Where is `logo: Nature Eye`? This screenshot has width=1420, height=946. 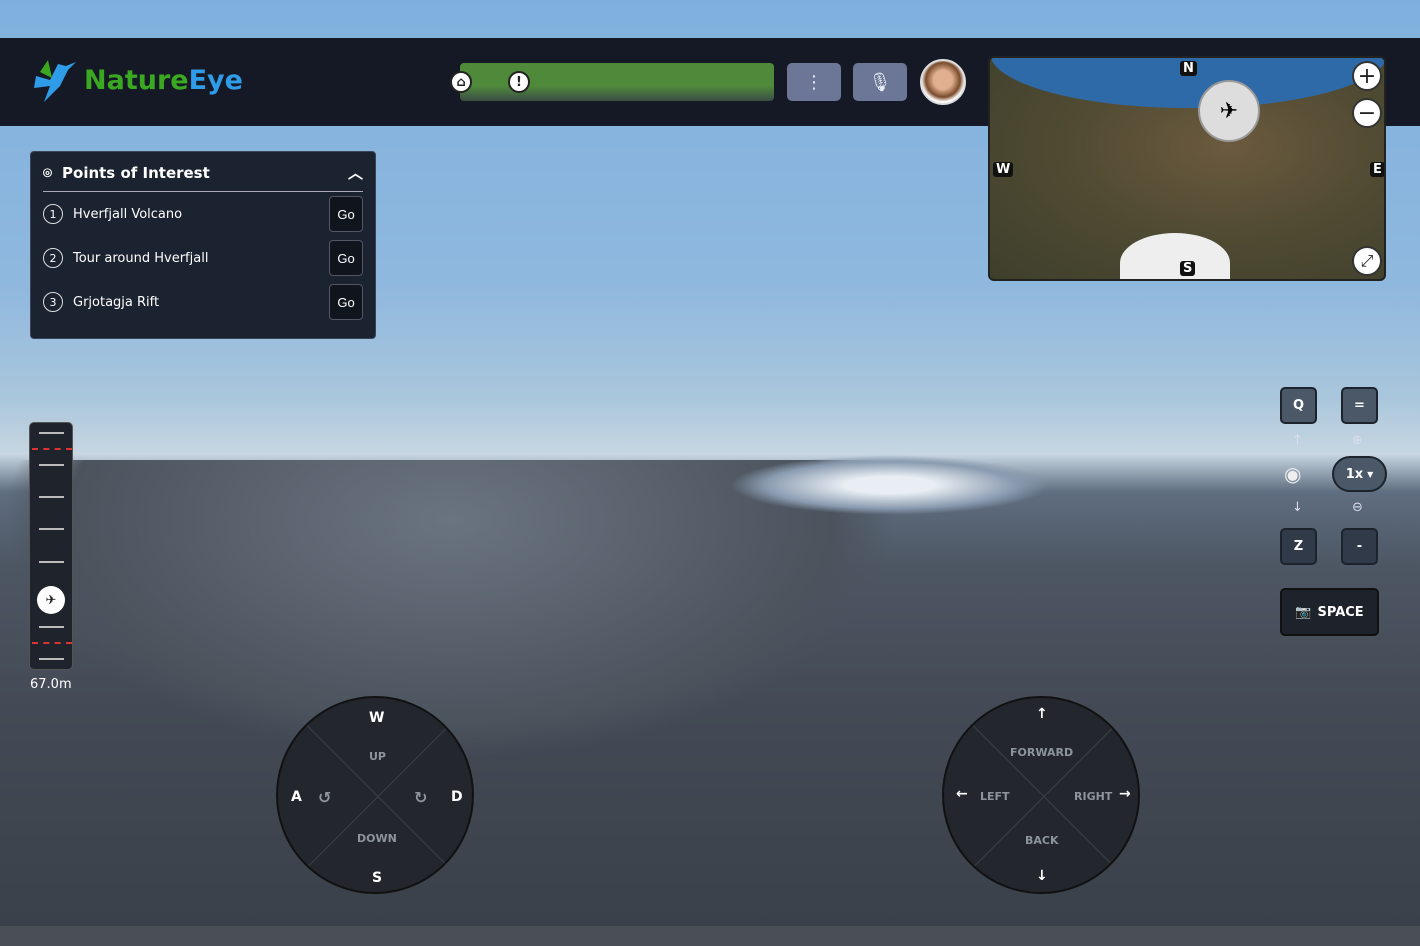
logo: Nature Eye is located at coordinates (136, 80).